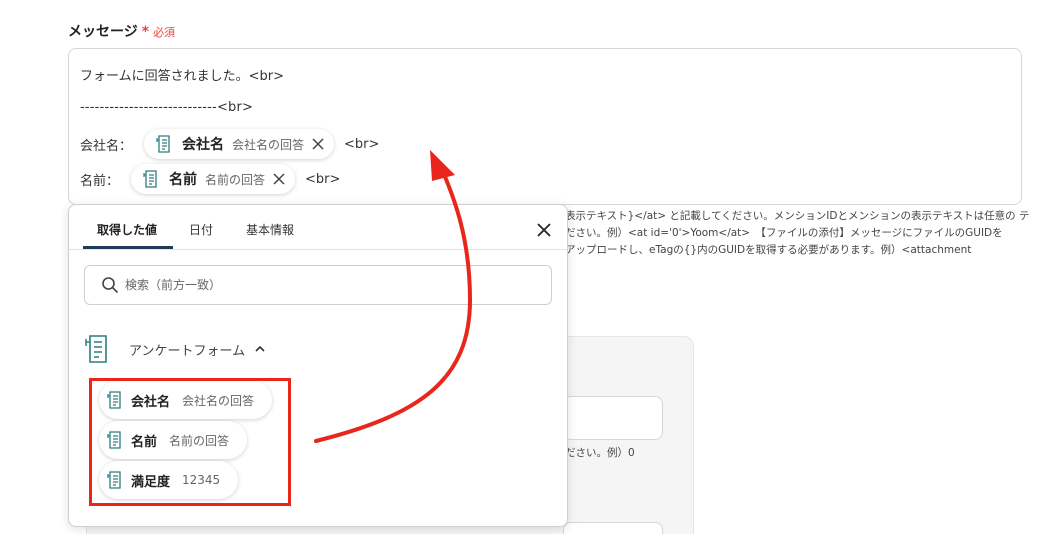 This screenshot has width=1040, height=534. Describe the element at coordinates (362, 144) in the screenshot. I see `line3-suffix: <br>` at that location.